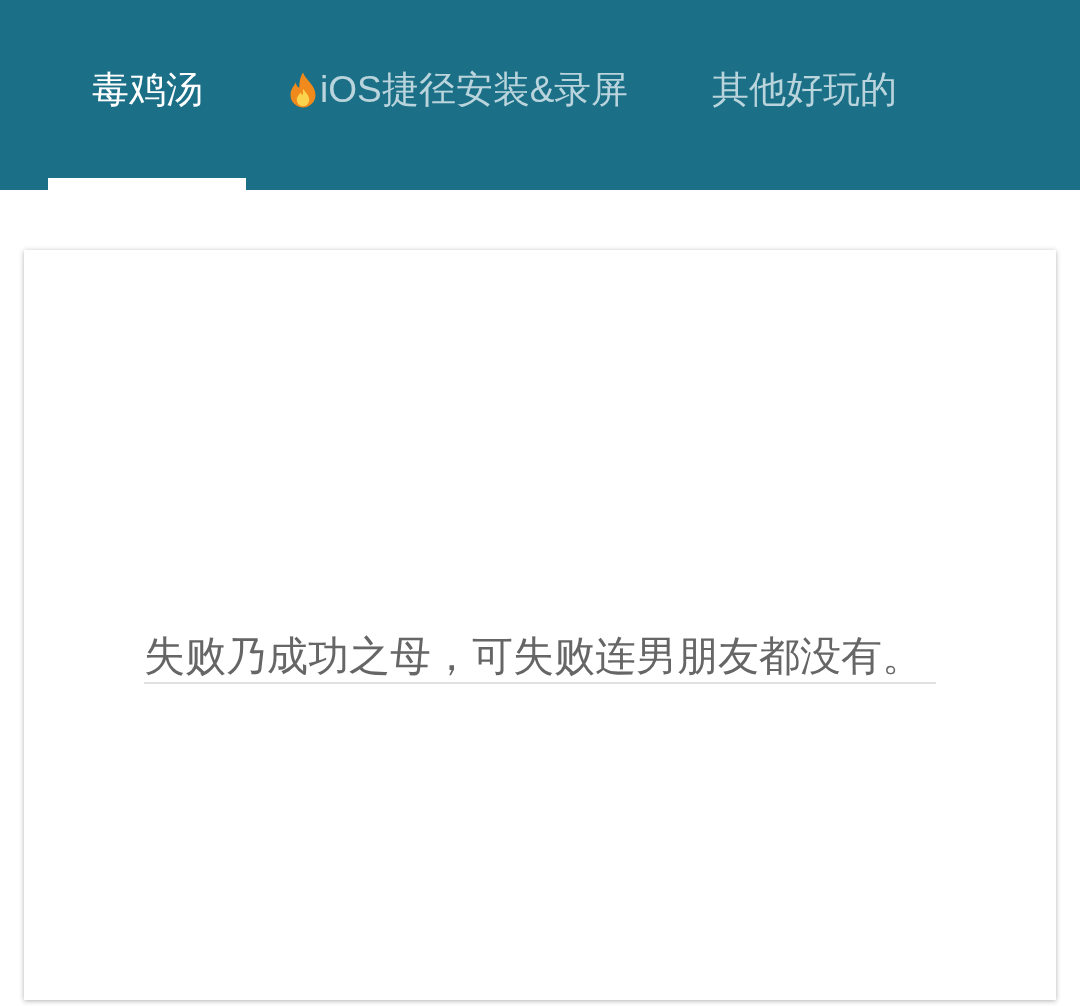 The width and height of the screenshot is (1080, 1006). What do you see at coordinates (147, 95) in the screenshot?
I see `tab: 毒鸡汤` at bounding box center [147, 95].